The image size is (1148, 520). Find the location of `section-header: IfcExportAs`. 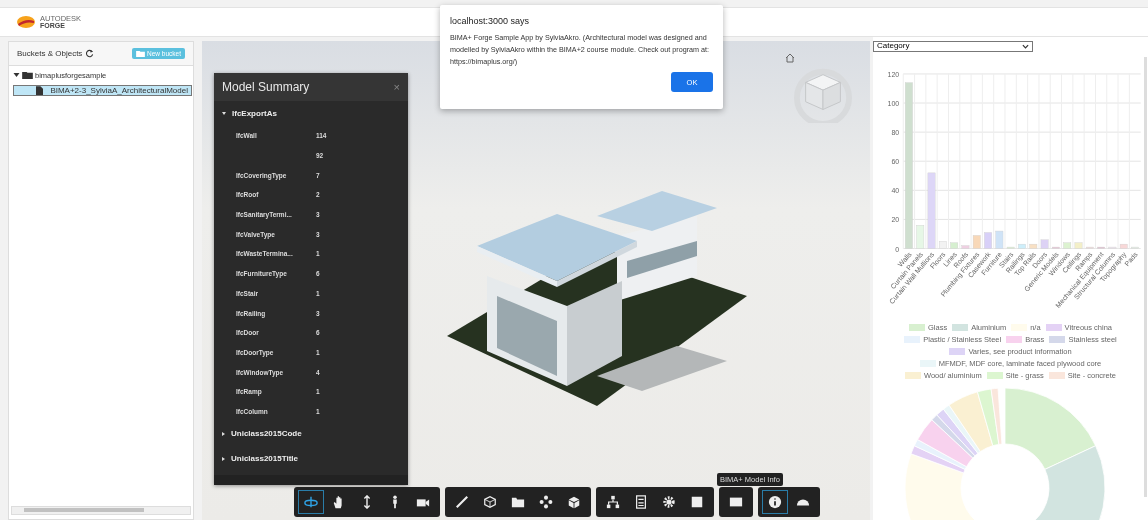

section-header: IfcExportAs is located at coordinates (311, 113).